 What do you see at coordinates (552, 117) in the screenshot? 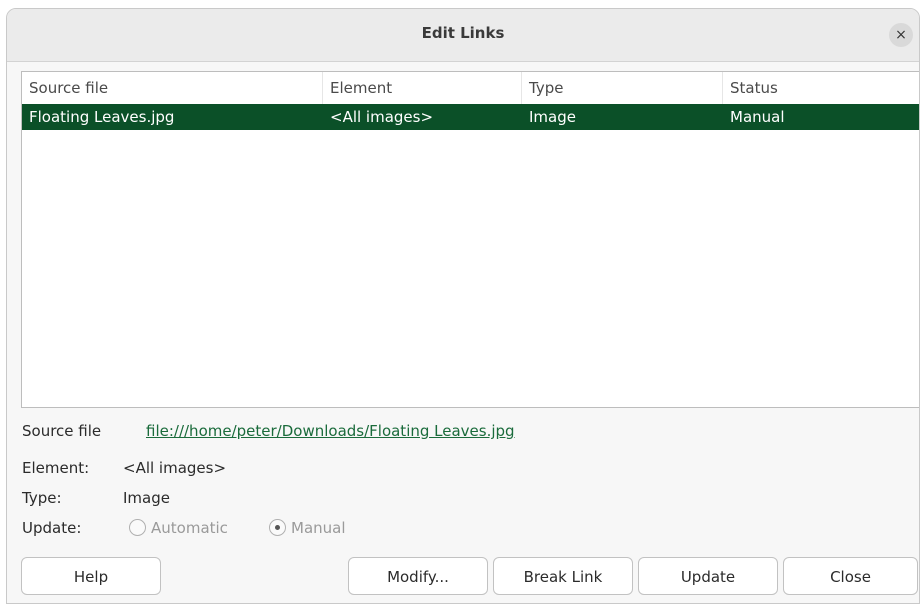
I see `cell-type: Image` at bounding box center [552, 117].